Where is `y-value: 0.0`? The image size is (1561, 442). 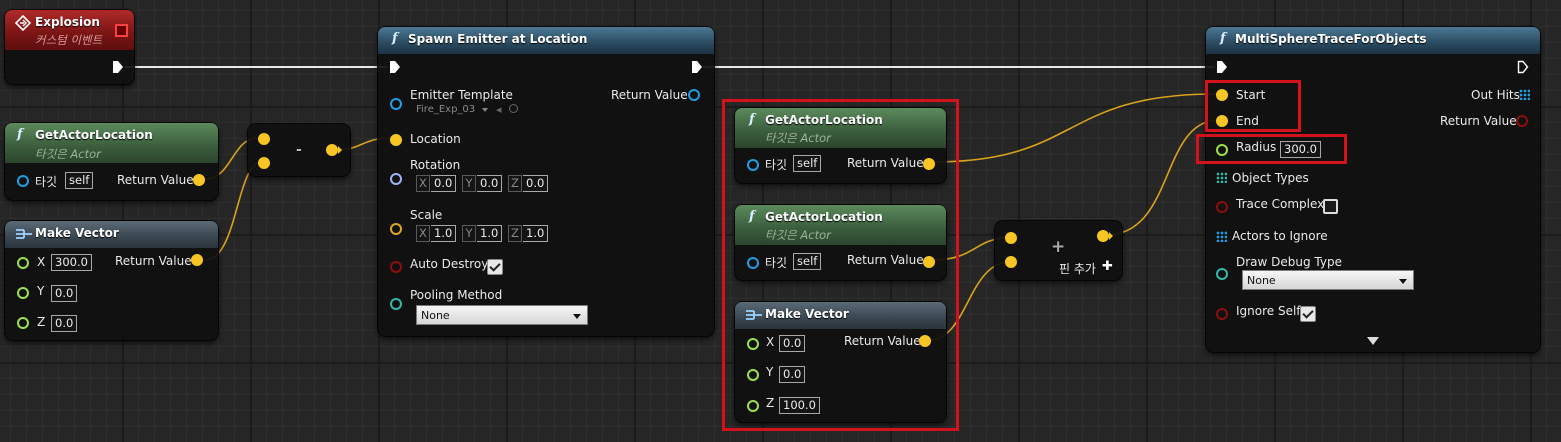
y-value: 0.0 is located at coordinates (64, 293).